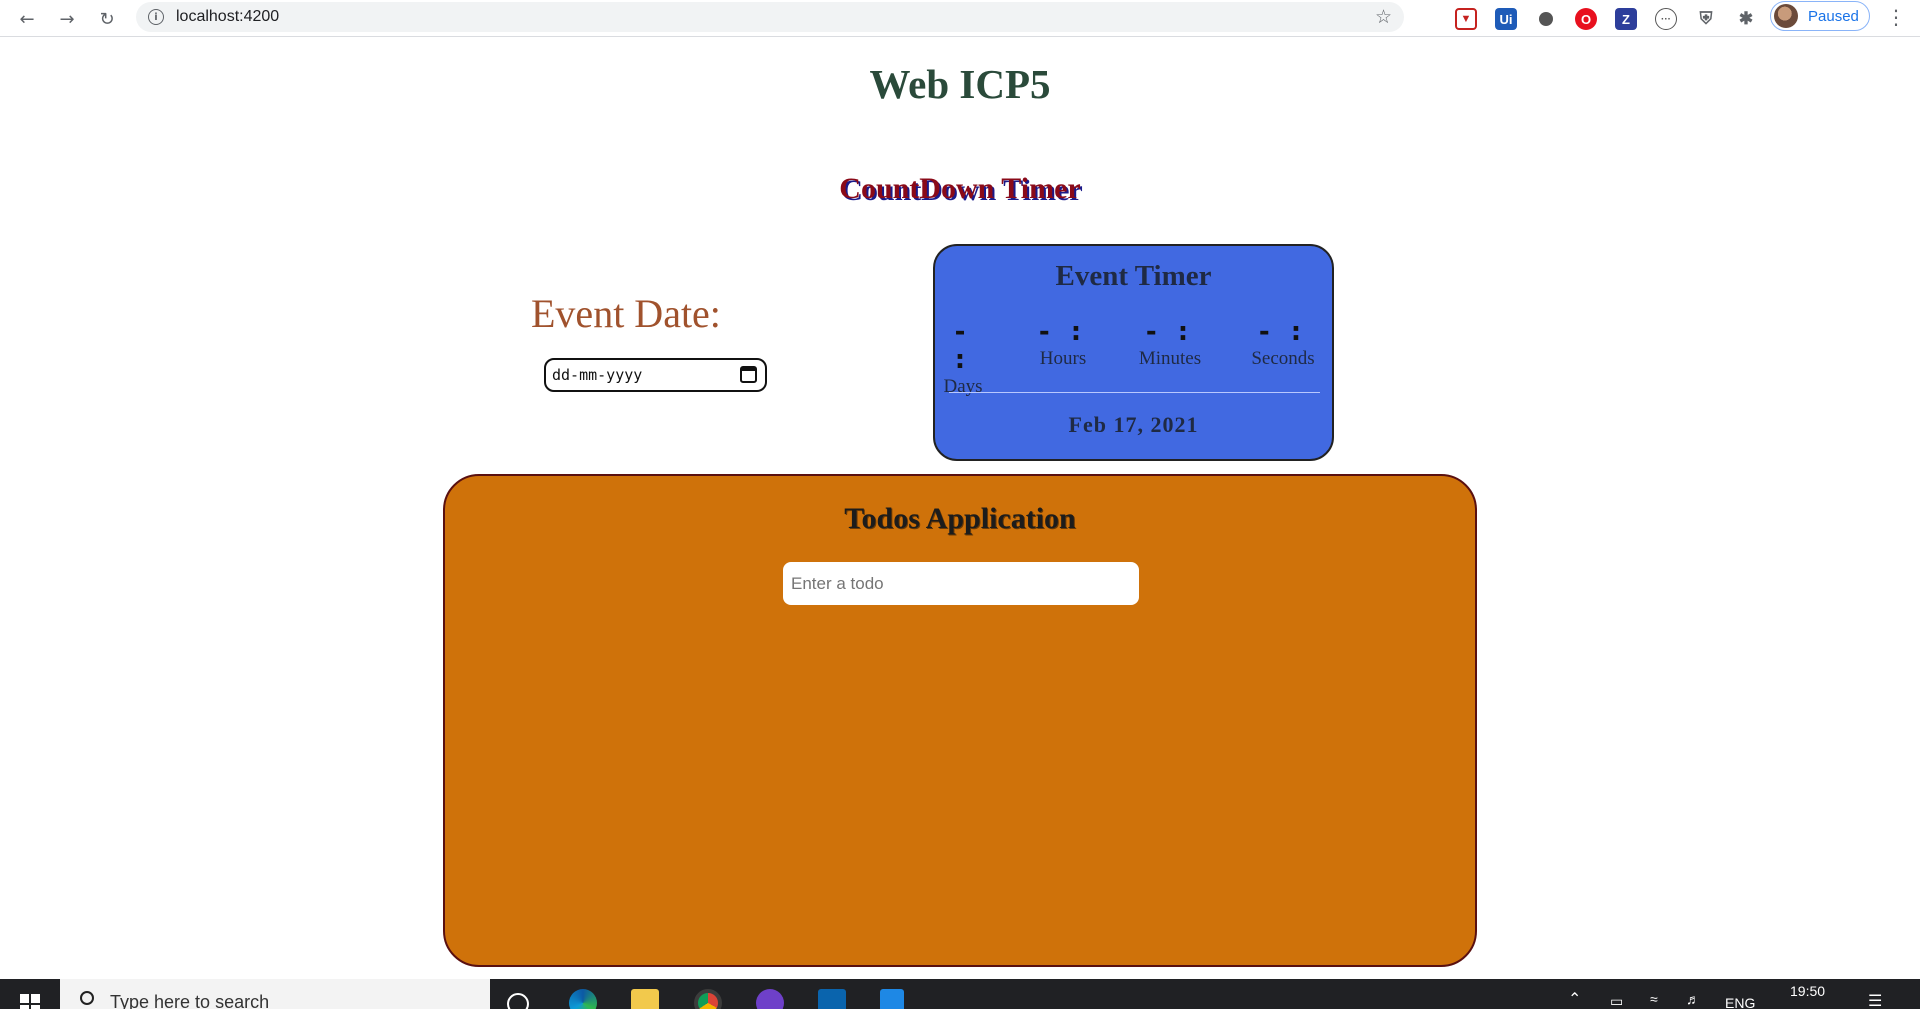  What do you see at coordinates (1133, 424) in the screenshot?
I see `timer-event-date: Feb 17, 2021` at bounding box center [1133, 424].